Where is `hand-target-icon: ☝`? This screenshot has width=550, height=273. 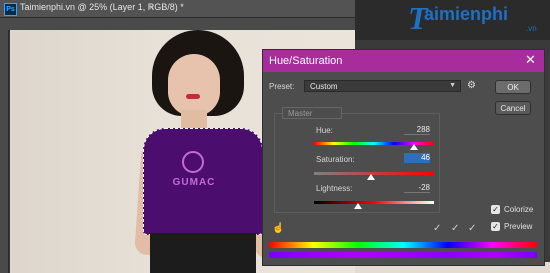 hand-target-icon: ☝ is located at coordinates (278, 228).